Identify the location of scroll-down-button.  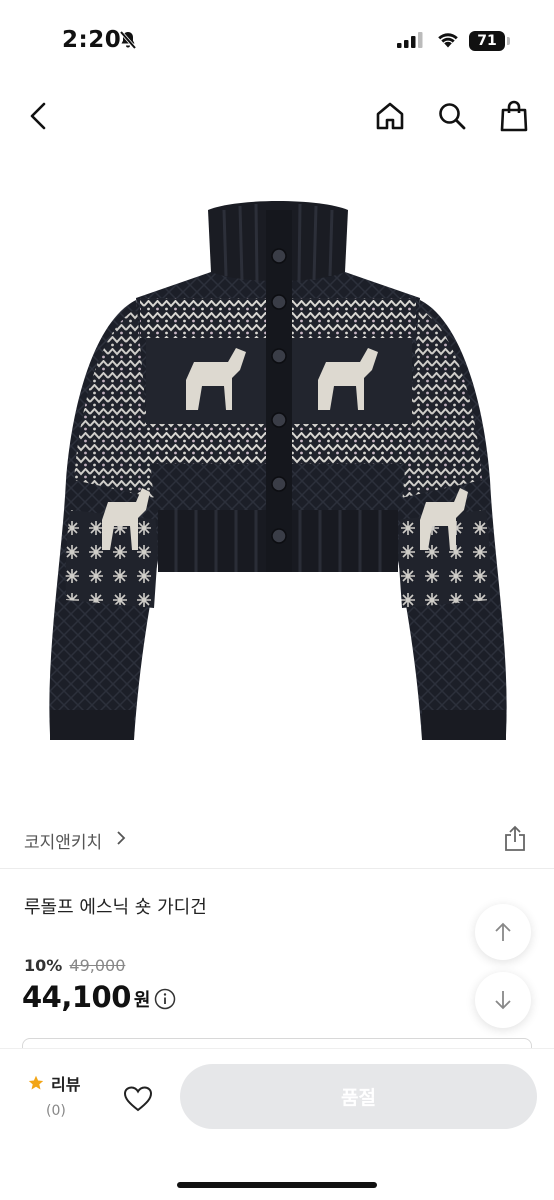
(503, 1000).